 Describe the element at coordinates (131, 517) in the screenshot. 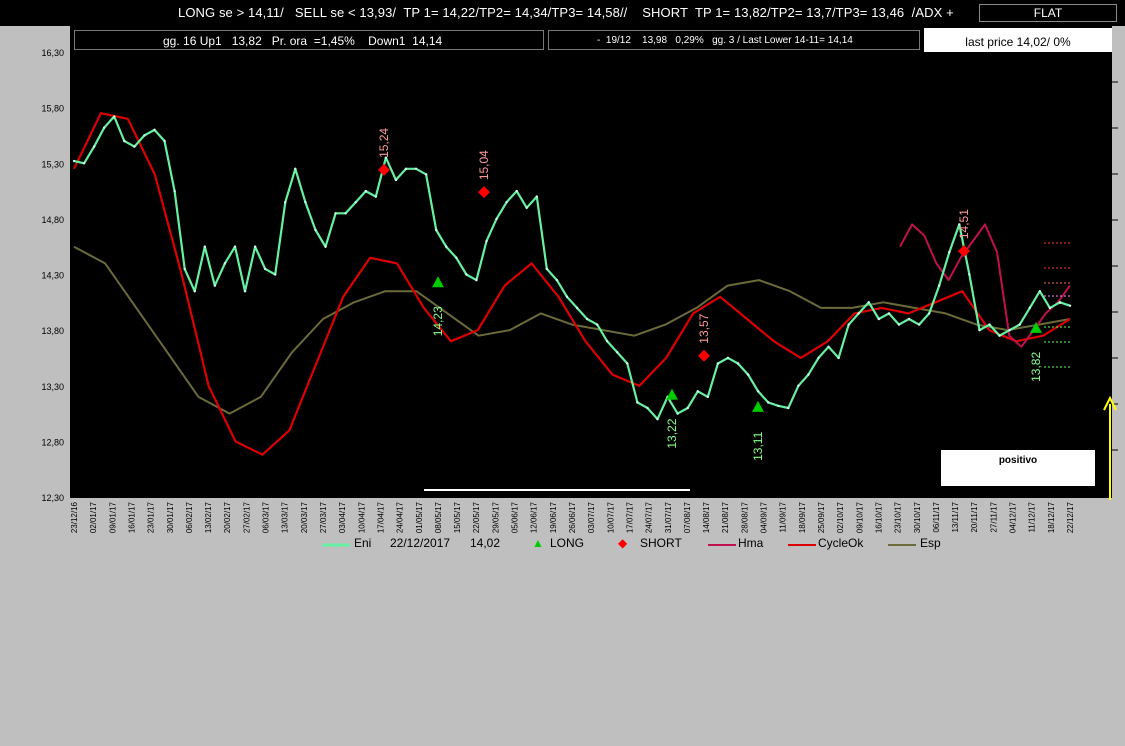

I see `x-tick-label: 16/01/17` at that location.